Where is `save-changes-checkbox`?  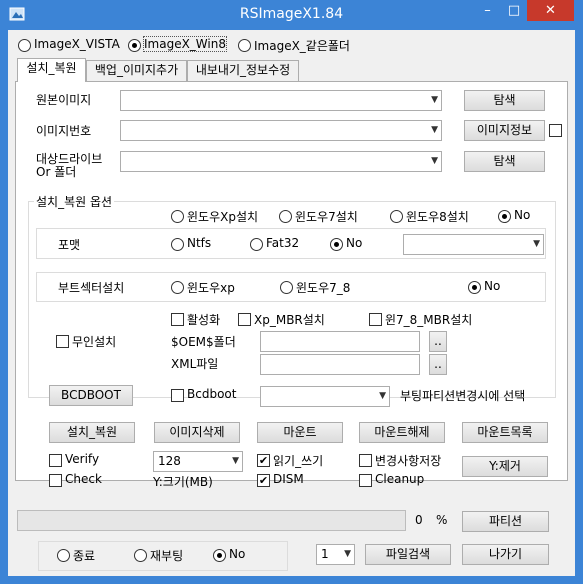
save-changes-checkbox is located at coordinates (365, 460).